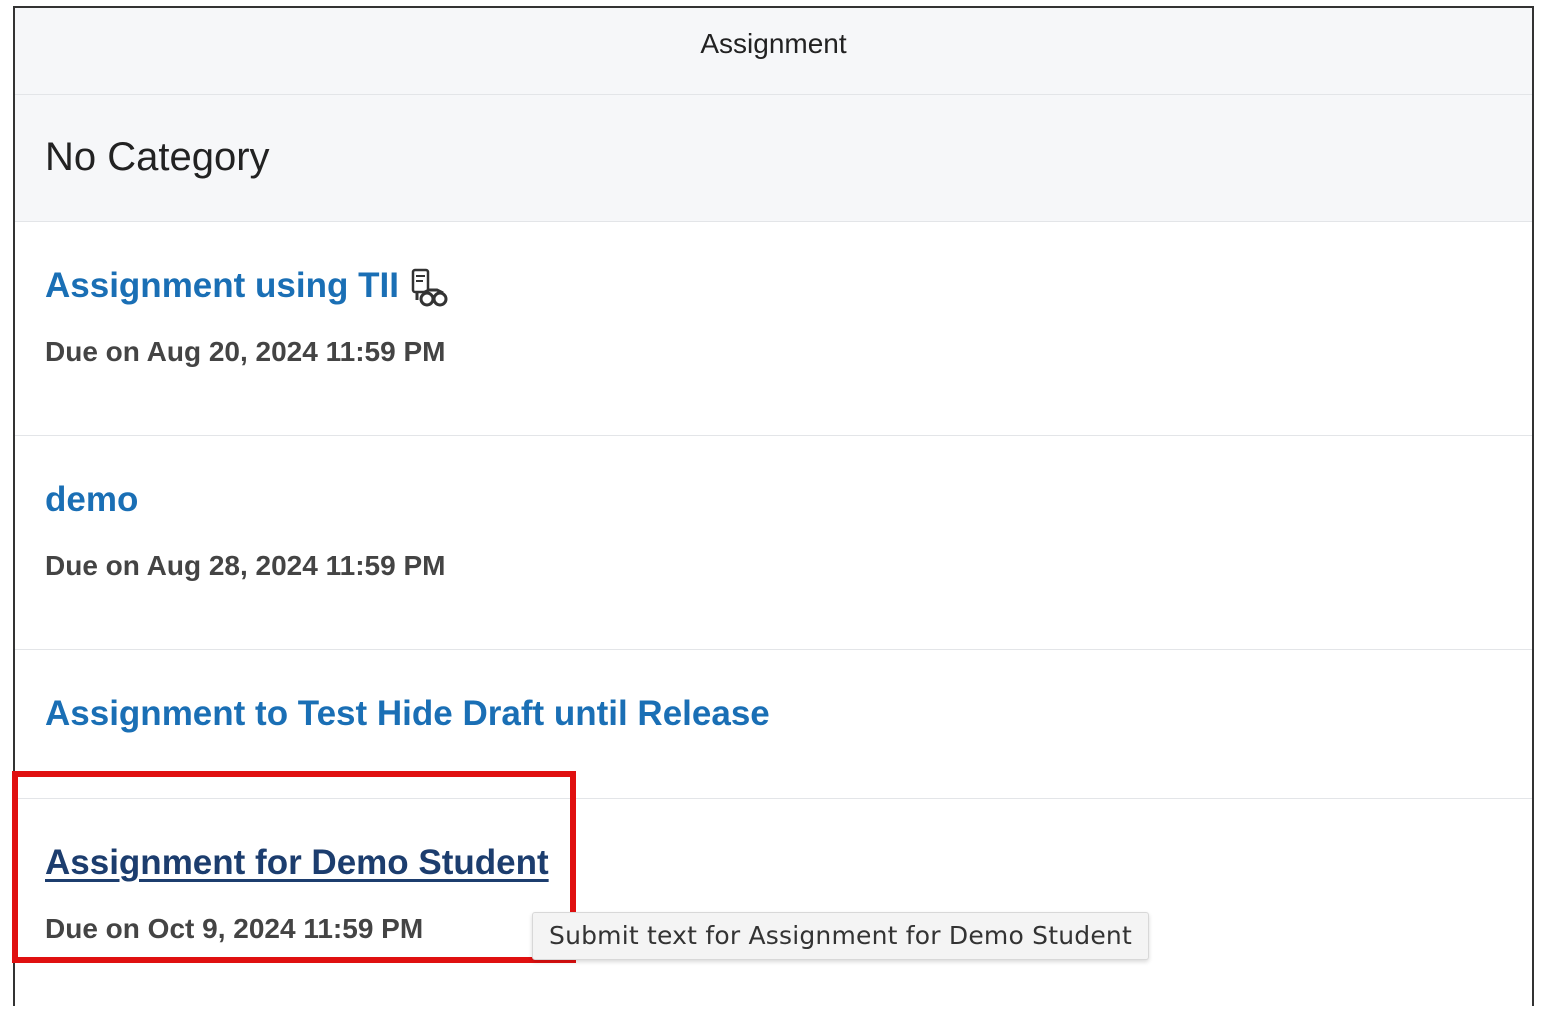 The height and width of the screenshot is (1009, 1547). I want to click on due-date: Due on Aug 20, 2024 11:59 PM, so click(245, 351).